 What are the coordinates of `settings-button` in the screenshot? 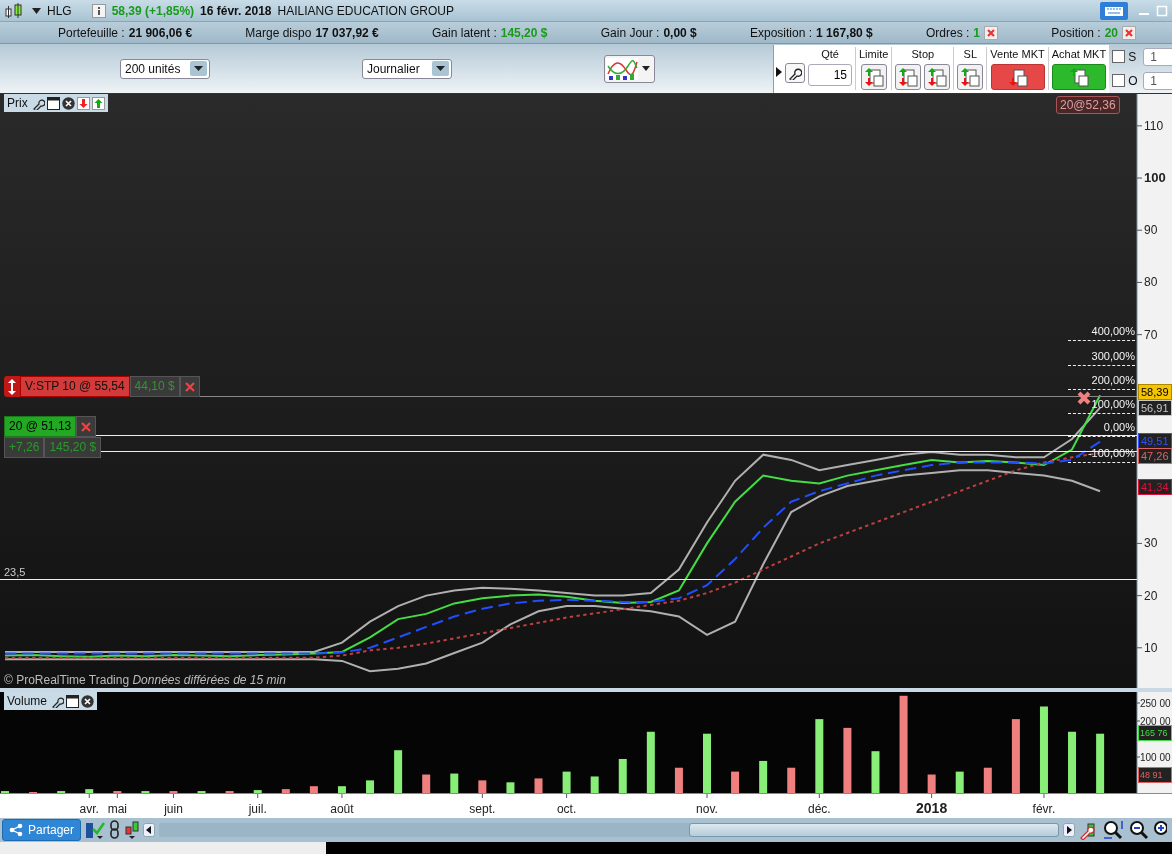 It's located at (795, 72).